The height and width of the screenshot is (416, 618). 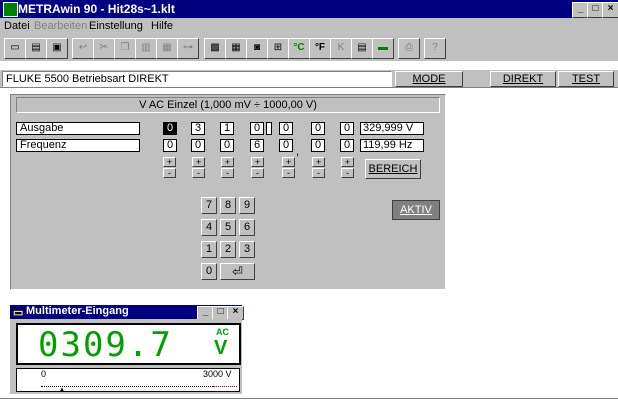 I want to click on kelvin-button: K, so click(x=341, y=48).